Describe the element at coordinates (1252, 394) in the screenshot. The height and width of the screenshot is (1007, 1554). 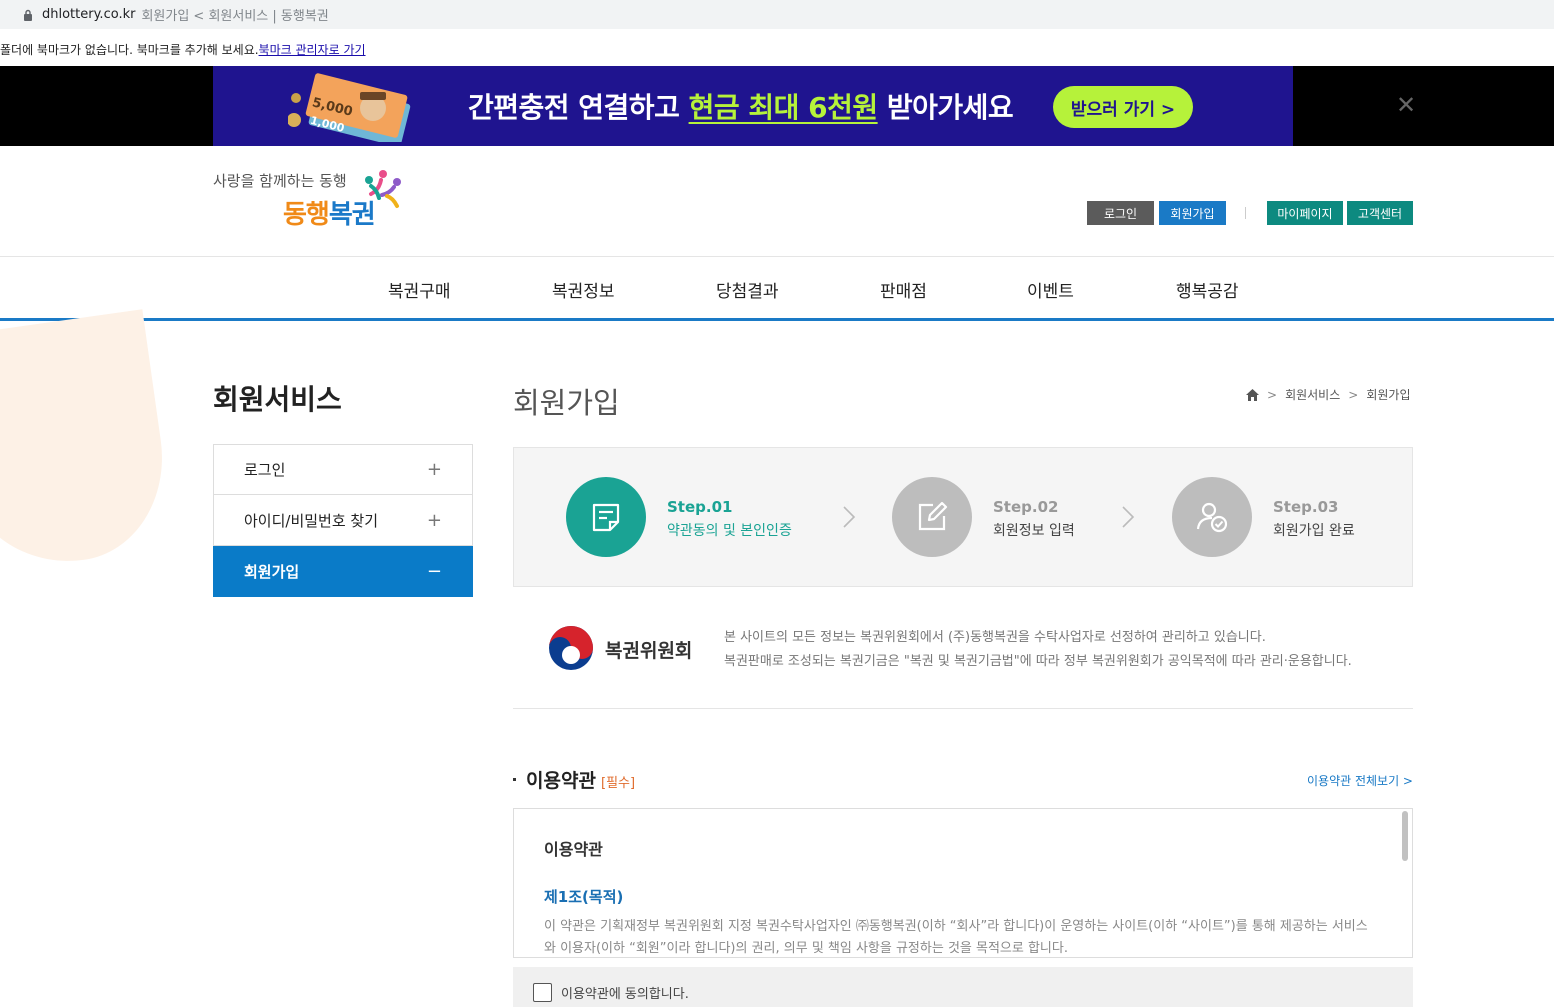
I see `home-icon` at that location.